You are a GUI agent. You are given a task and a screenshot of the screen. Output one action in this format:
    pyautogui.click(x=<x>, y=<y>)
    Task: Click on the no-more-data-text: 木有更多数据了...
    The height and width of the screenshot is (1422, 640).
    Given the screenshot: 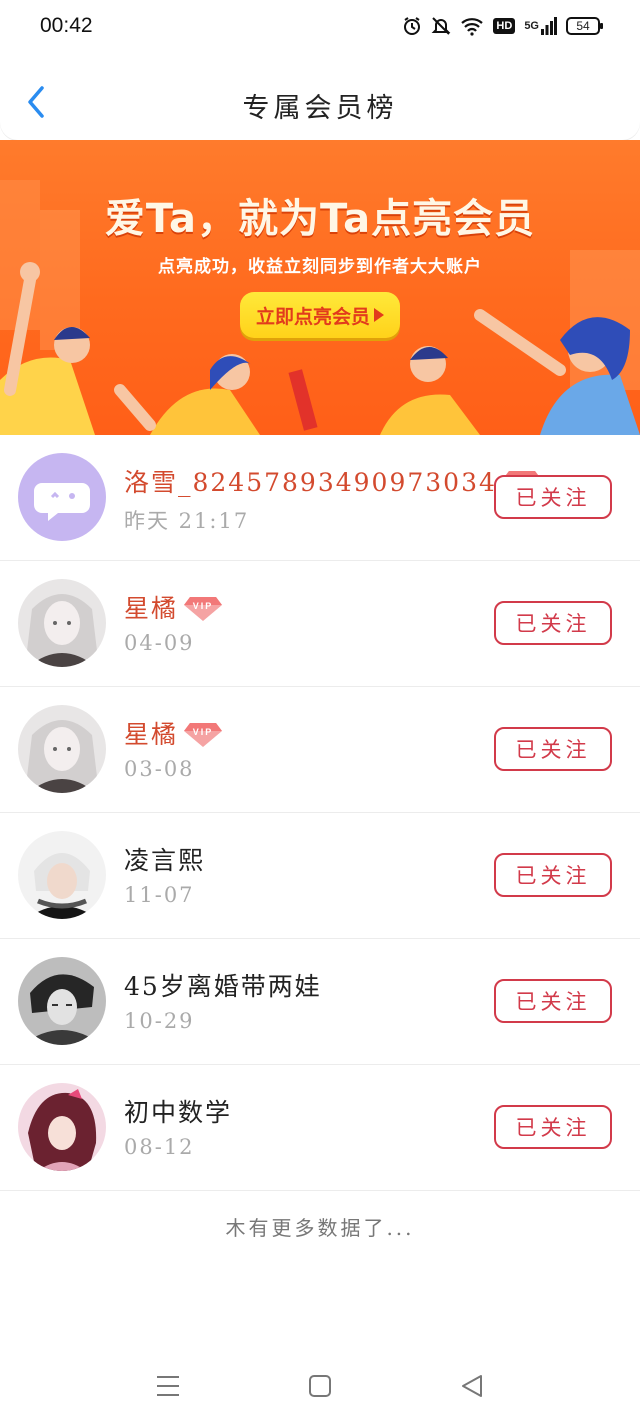 What is the action you would take?
    pyautogui.click(x=320, y=1228)
    